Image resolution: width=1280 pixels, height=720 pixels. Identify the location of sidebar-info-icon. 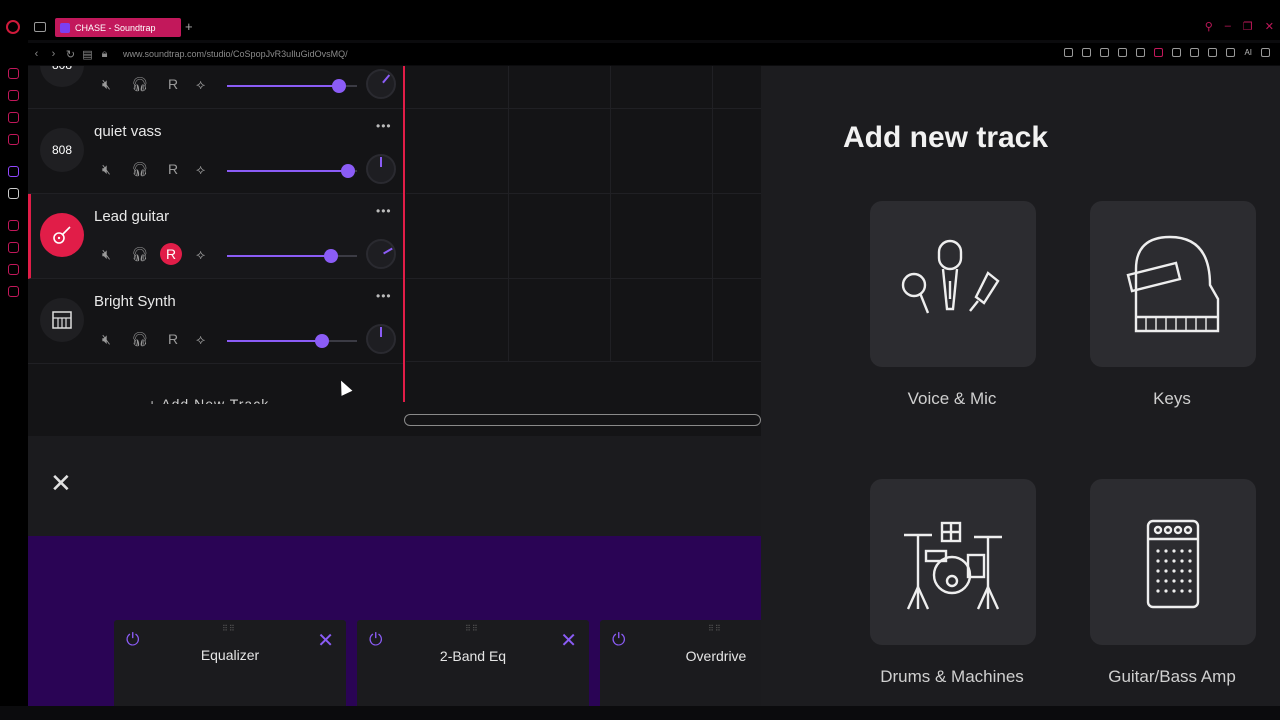
(13, 225).